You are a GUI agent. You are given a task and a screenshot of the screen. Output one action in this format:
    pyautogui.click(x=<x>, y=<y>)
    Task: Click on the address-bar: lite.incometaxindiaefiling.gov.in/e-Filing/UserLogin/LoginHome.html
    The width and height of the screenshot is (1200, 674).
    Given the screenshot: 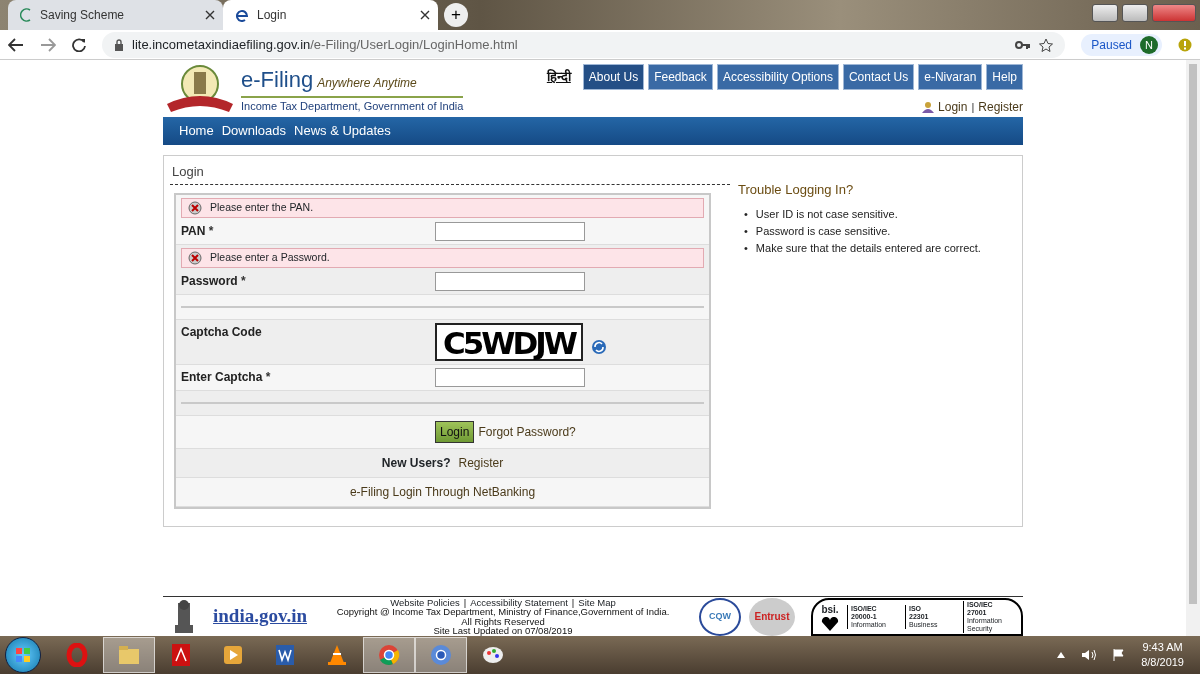 What is the action you would take?
    pyautogui.click(x=584, y=44)
    